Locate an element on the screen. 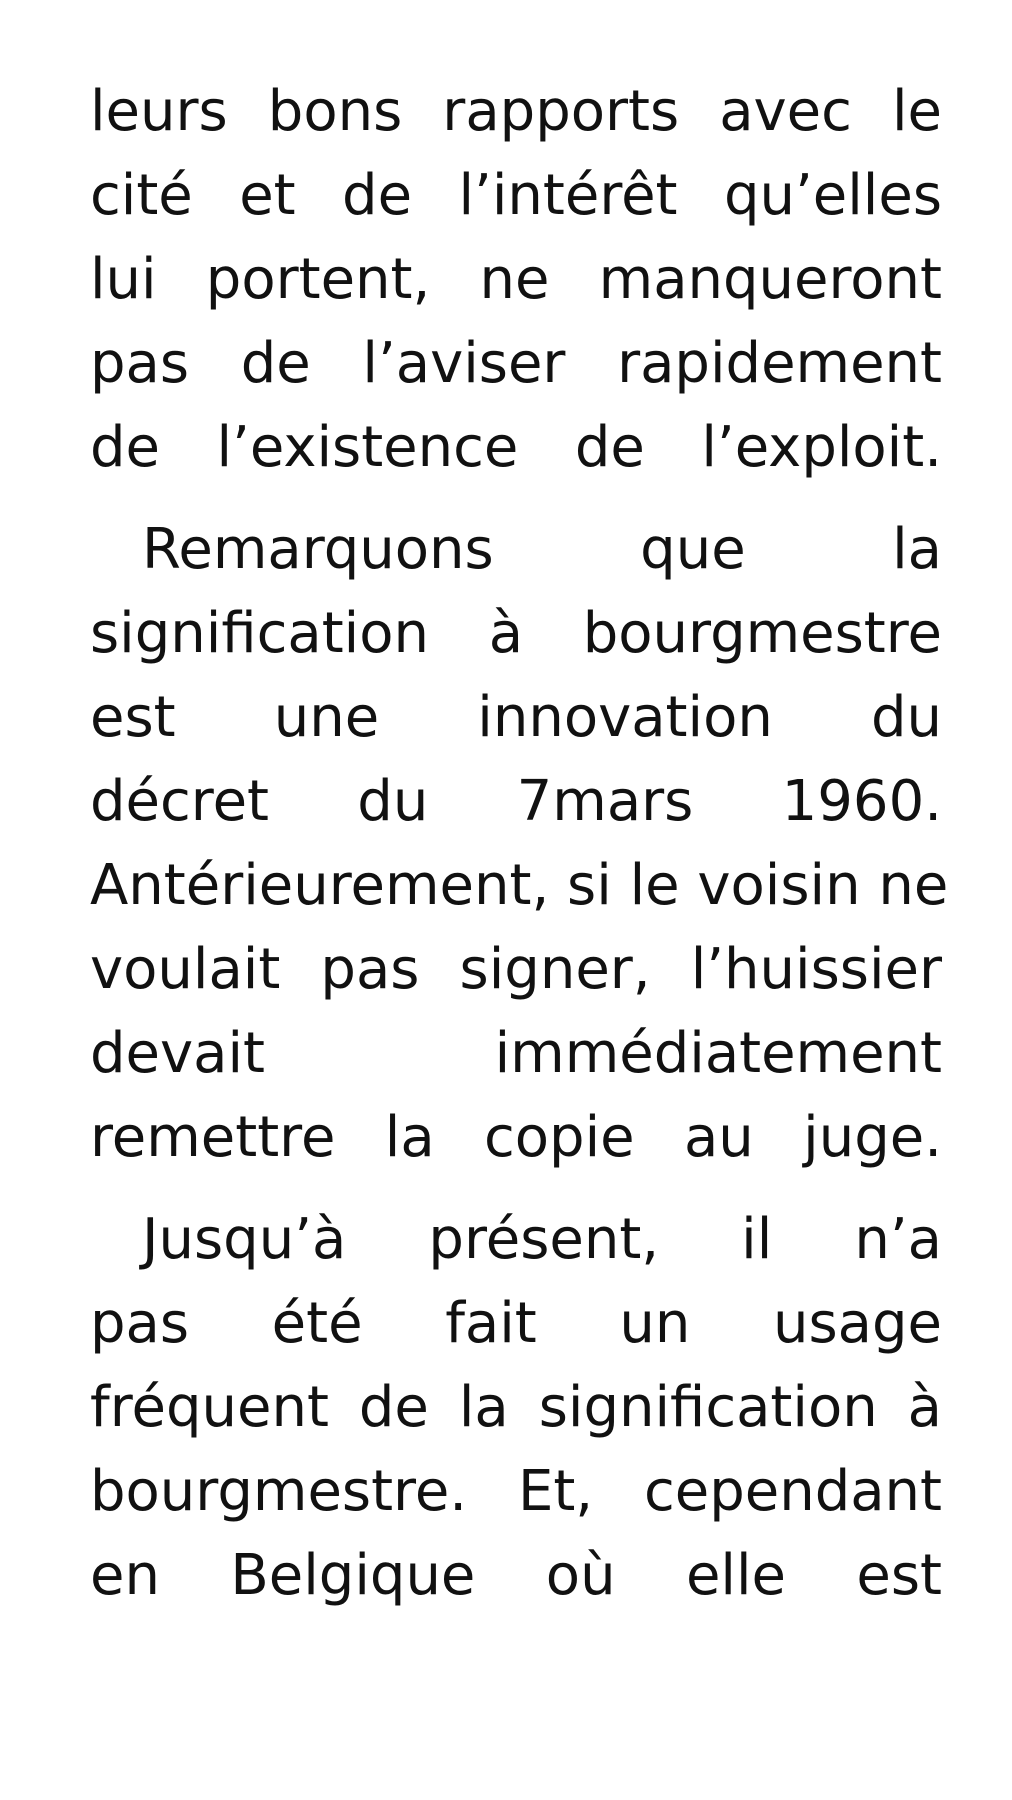 The width and height of the screenshot is (1012, 1800). text-line: pas de l’aviser rapidement is located at coordinates (516, 363).